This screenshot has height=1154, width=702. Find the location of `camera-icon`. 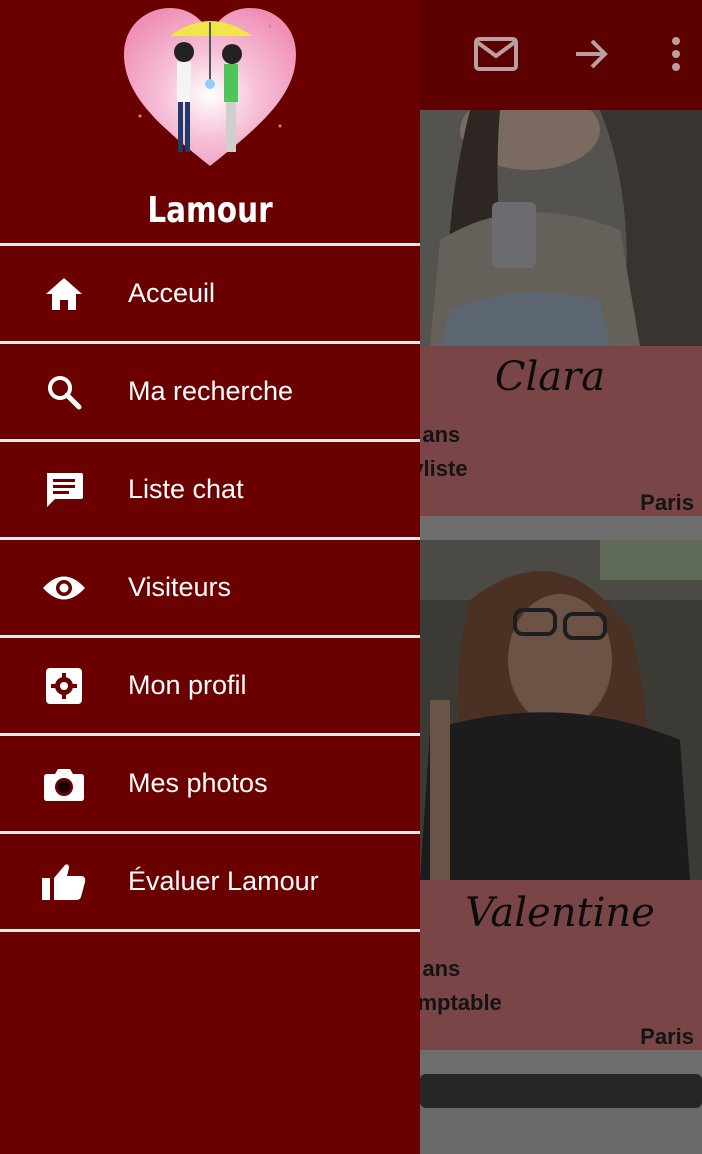

camera-icon is located at coordinates (64, 784).